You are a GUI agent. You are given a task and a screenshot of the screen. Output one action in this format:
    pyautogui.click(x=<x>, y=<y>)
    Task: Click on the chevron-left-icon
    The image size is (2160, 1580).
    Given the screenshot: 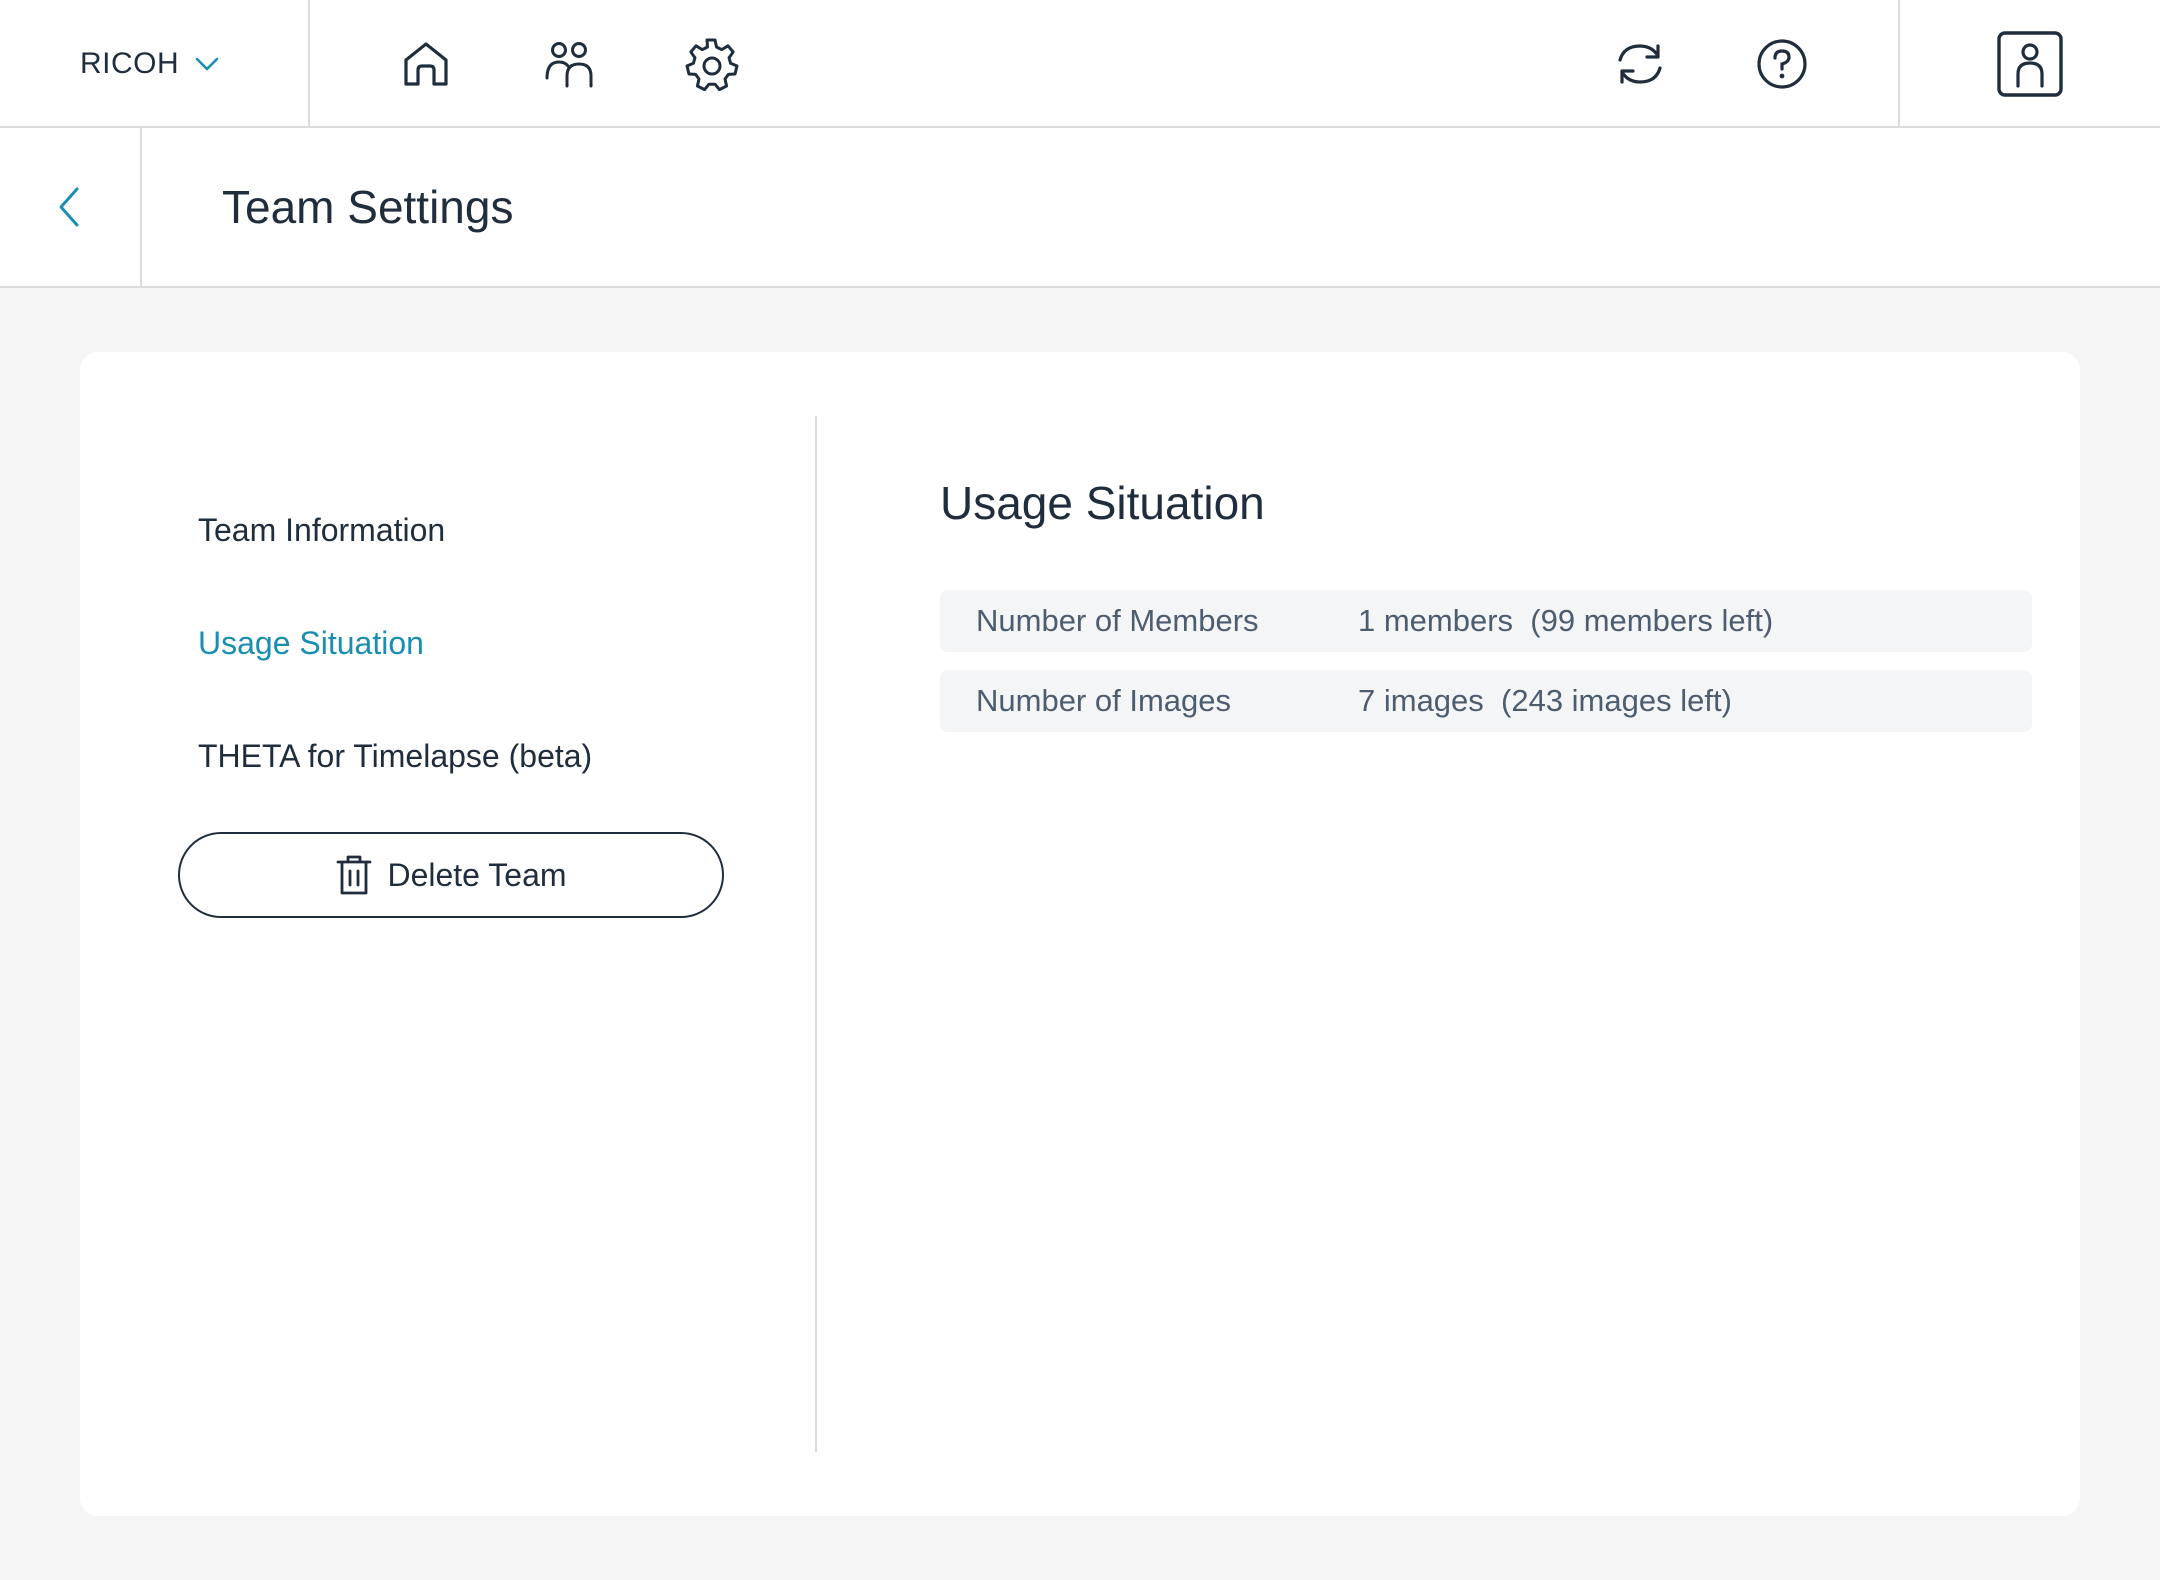 What is the action you would take?
    pyautogui.click(x=70, y=207)
    